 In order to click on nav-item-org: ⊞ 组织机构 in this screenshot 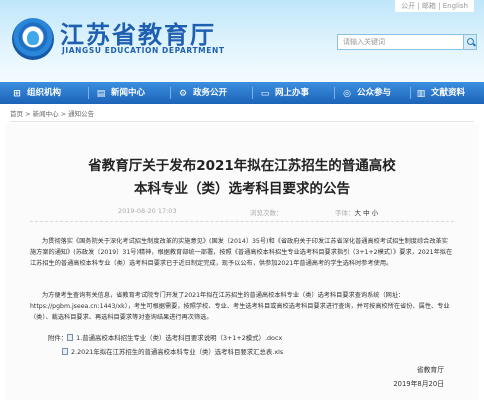, I will do `click(36, 93)`.